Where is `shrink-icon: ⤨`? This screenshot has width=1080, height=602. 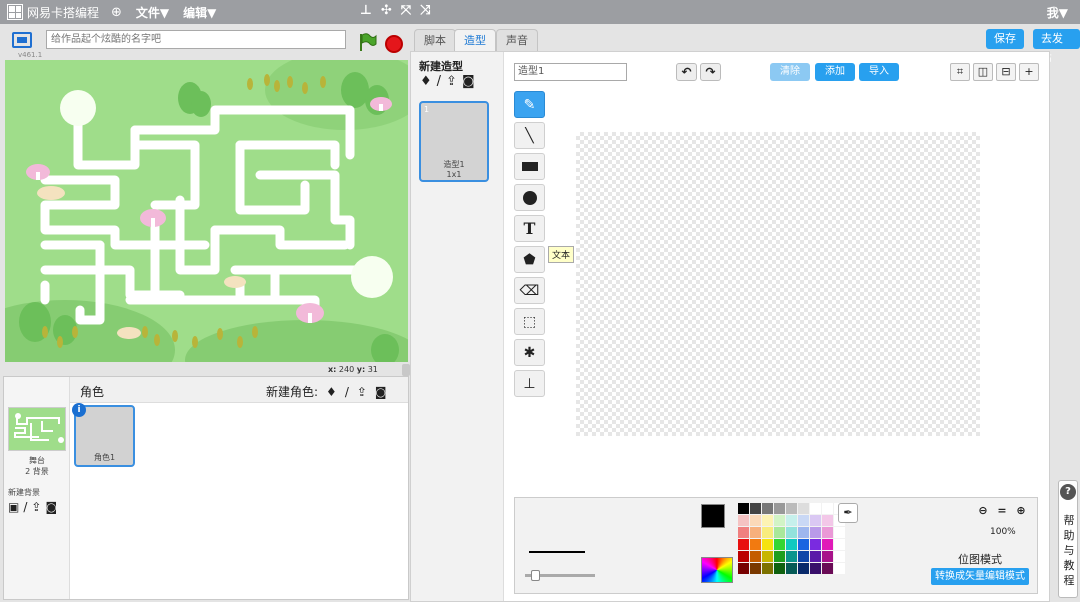
shrink-icon: ⤨ is located at coordinates (425, 10).